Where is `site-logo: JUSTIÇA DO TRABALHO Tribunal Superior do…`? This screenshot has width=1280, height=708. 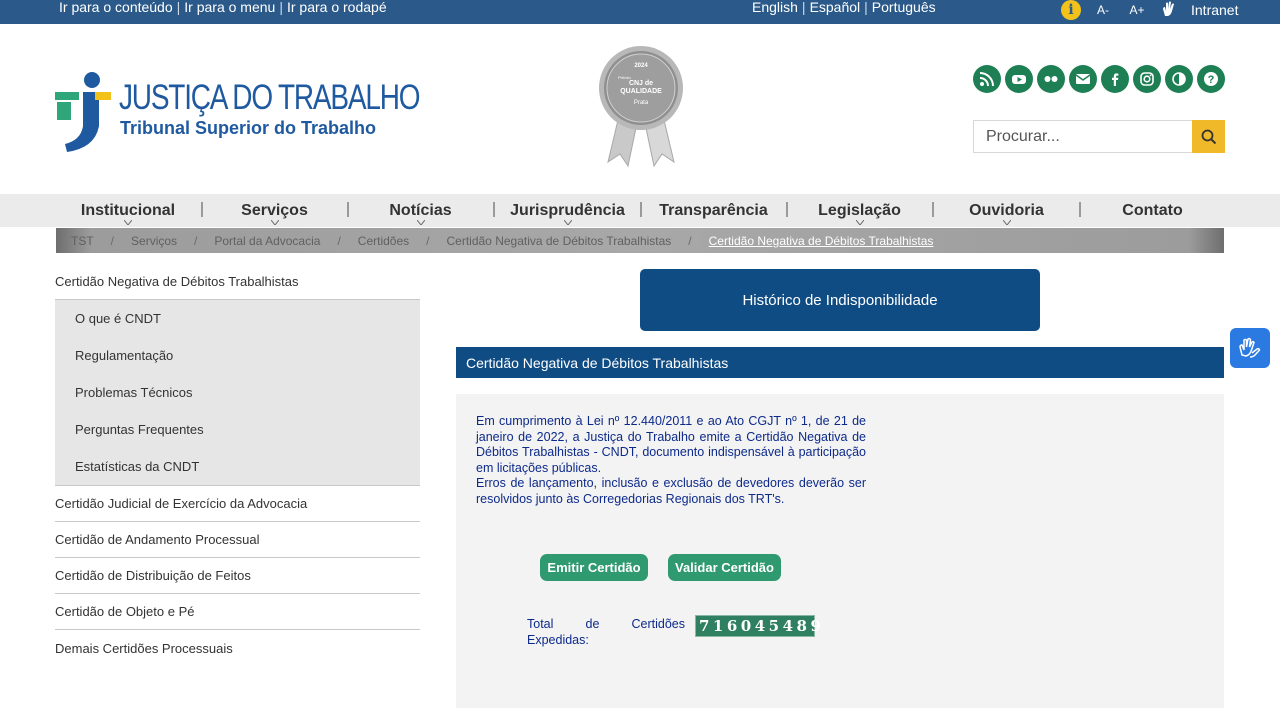 site-logo: JUSTIÇA DO TRABALHO Tribunal Superior do… is located at coordinates (238, 112).